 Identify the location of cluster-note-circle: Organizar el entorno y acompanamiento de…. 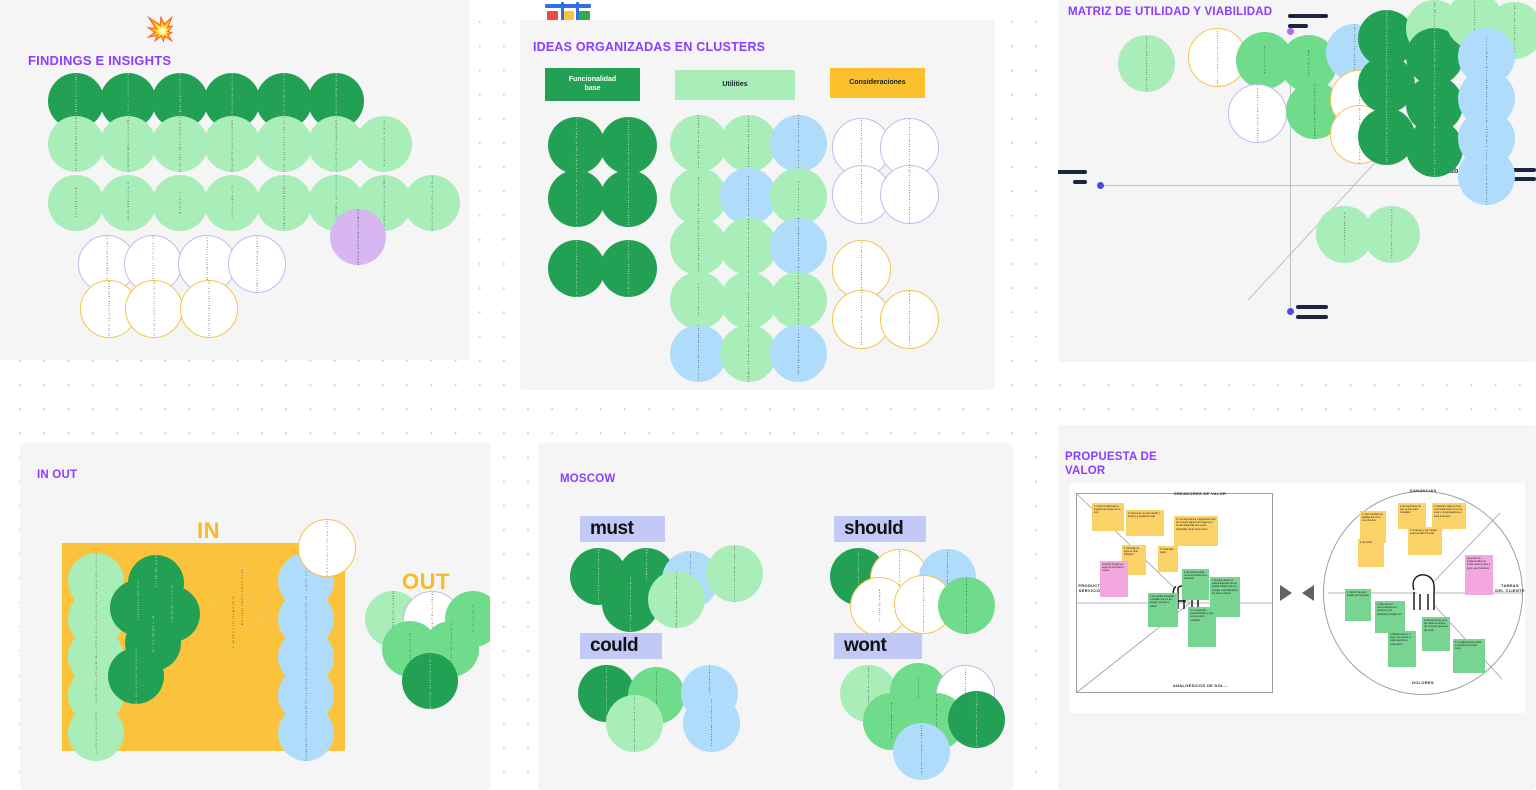
(628, 198).